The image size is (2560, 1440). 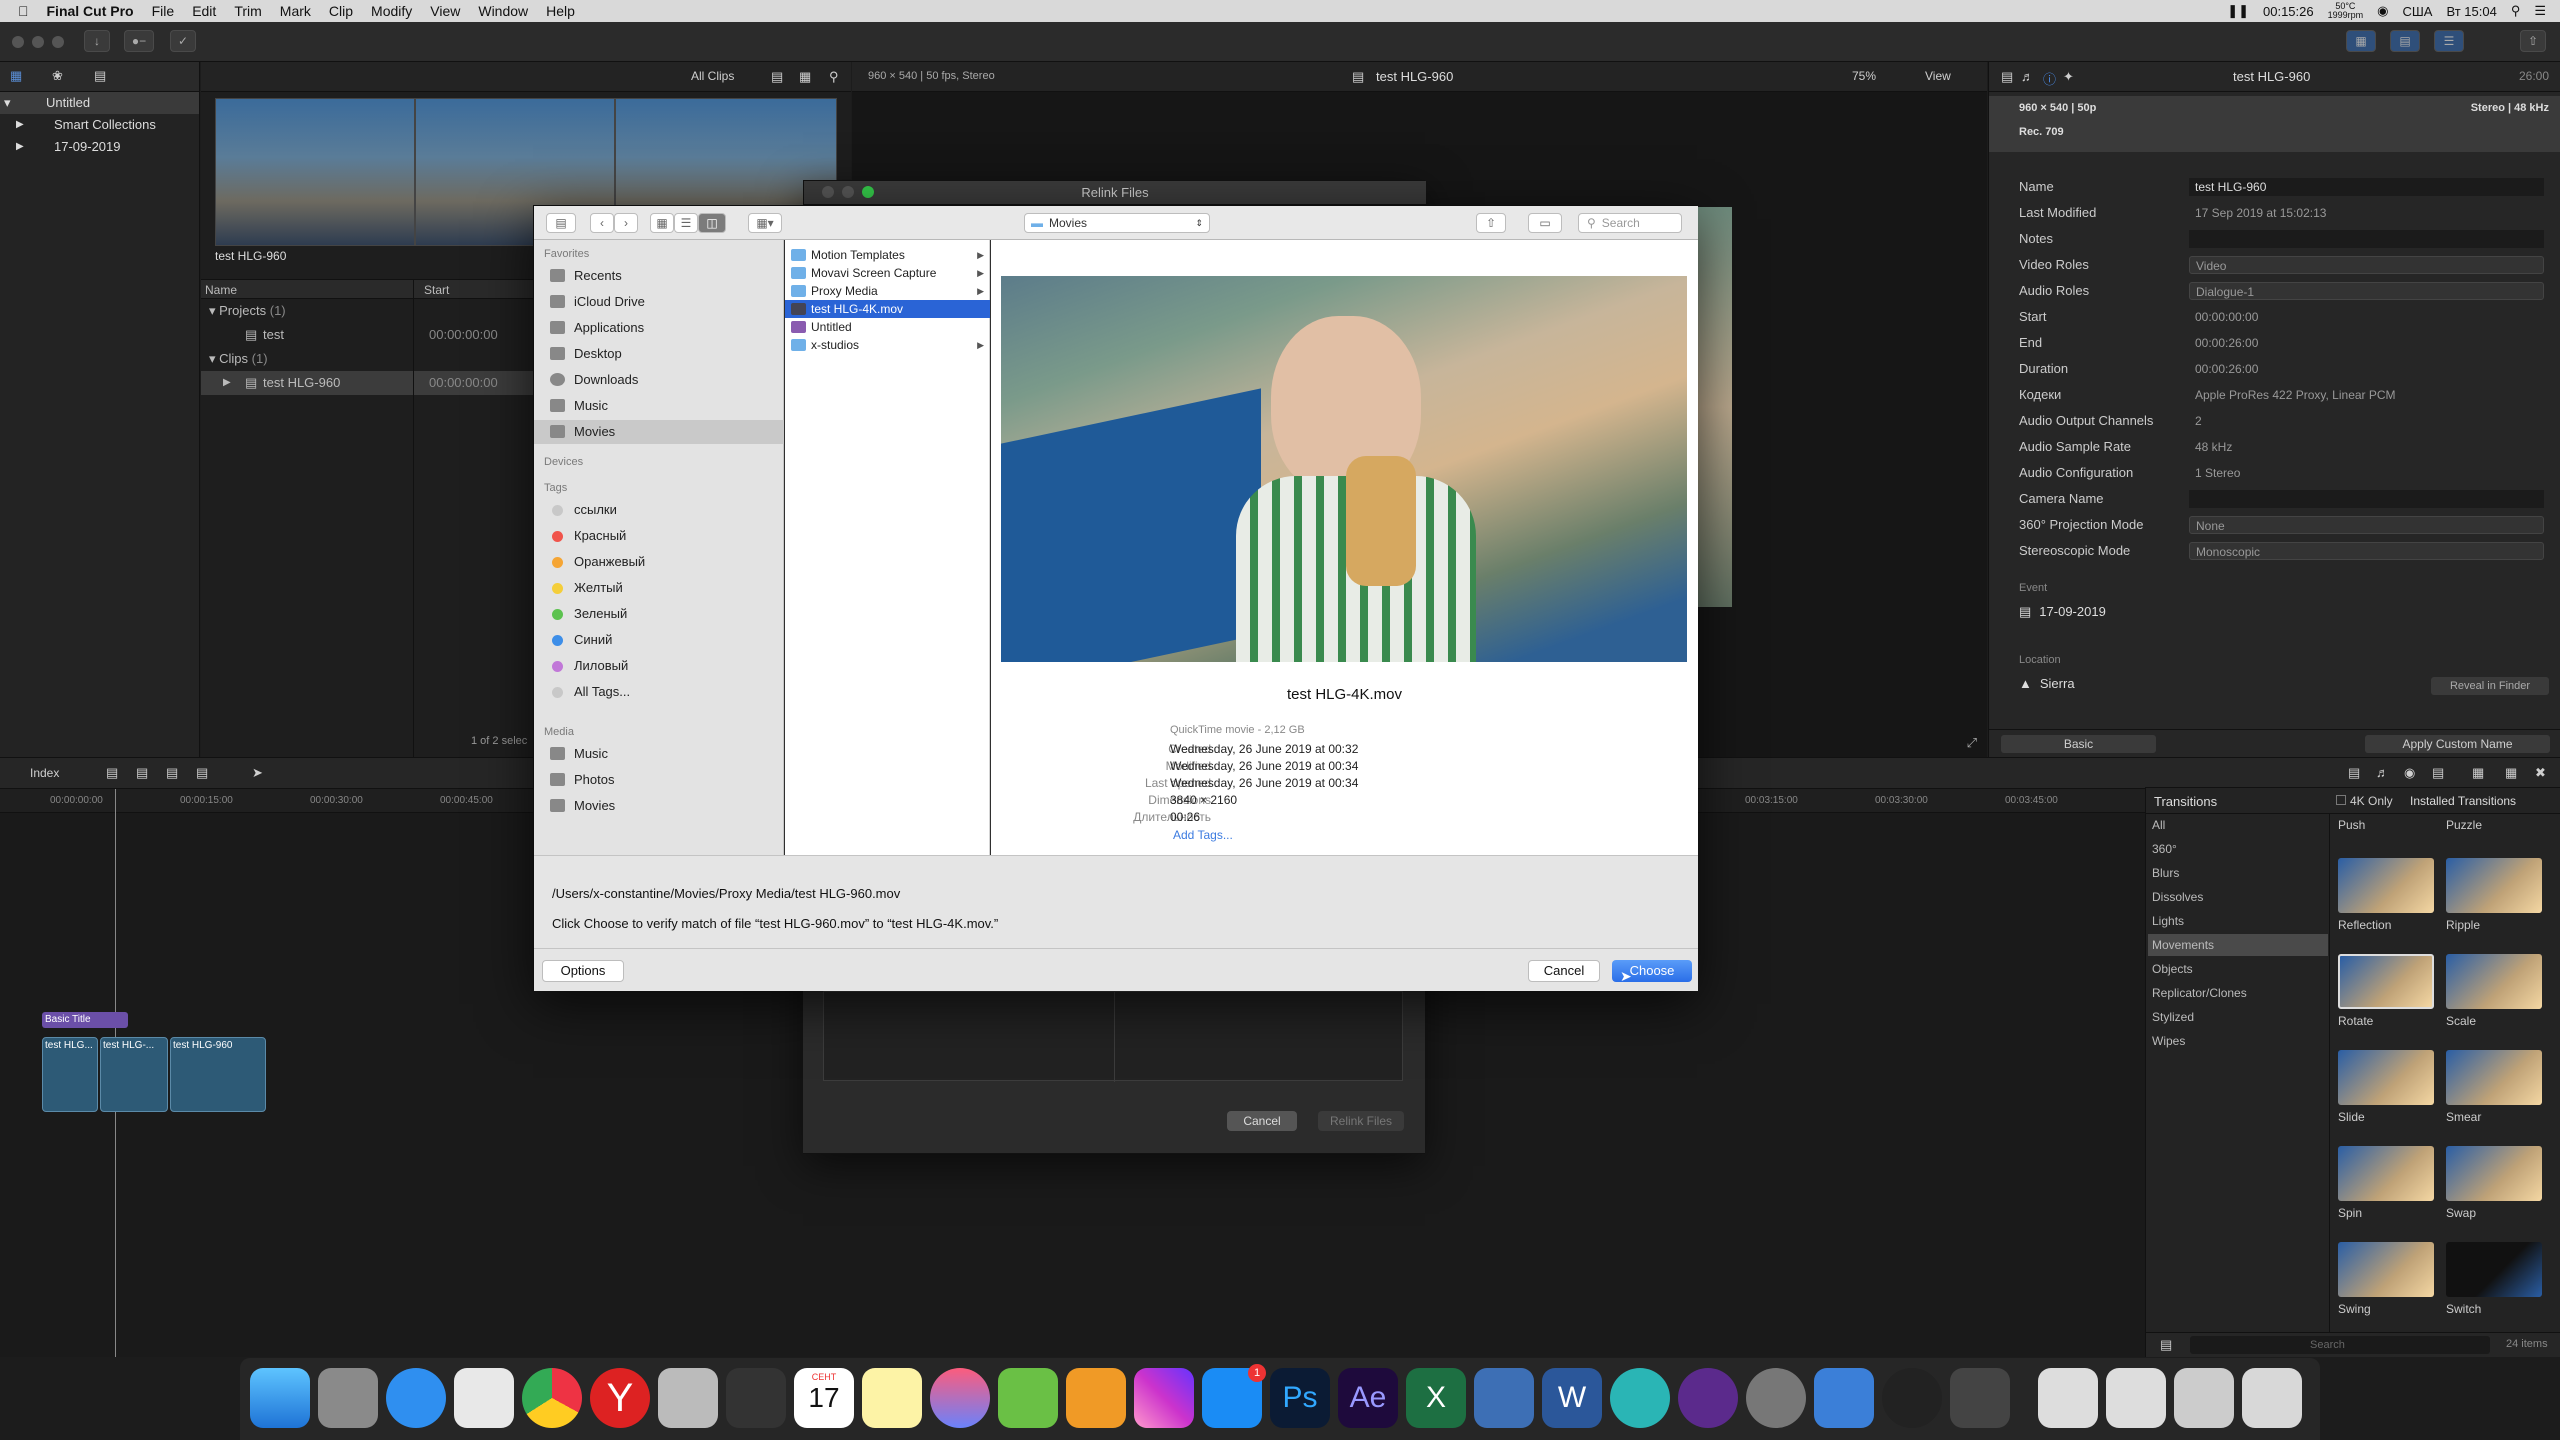 I want to click on file-item: x-studios ▶, so click(x=887, y=345).